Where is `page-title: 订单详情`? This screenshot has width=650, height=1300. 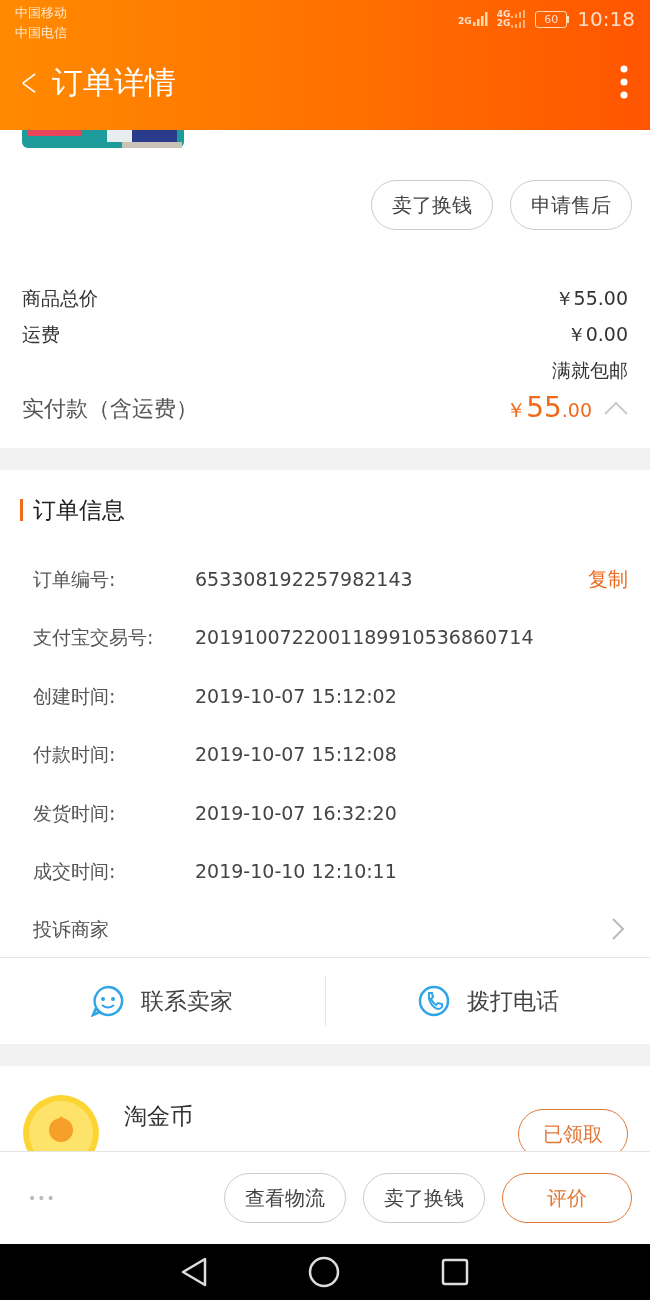 page-title: 订单详情 is located at coordinates (114, 82).